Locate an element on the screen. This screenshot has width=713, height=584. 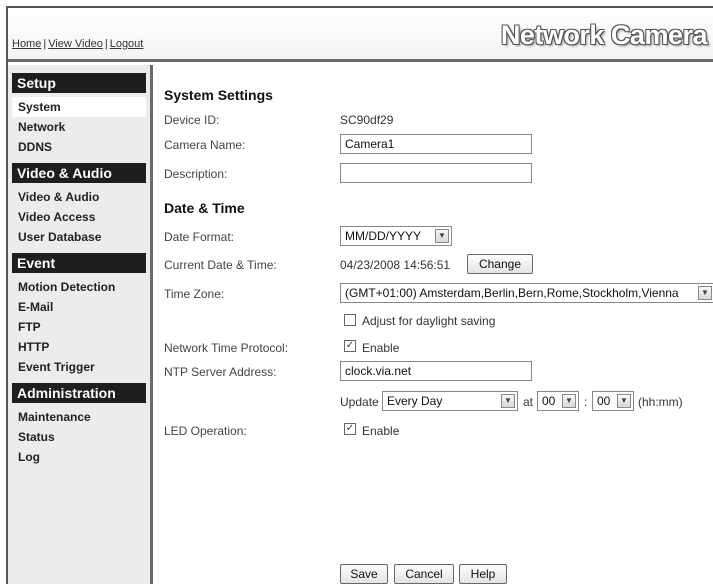
sidebar-item-maintenance: Maintenance is located at coordinates (79, 417).